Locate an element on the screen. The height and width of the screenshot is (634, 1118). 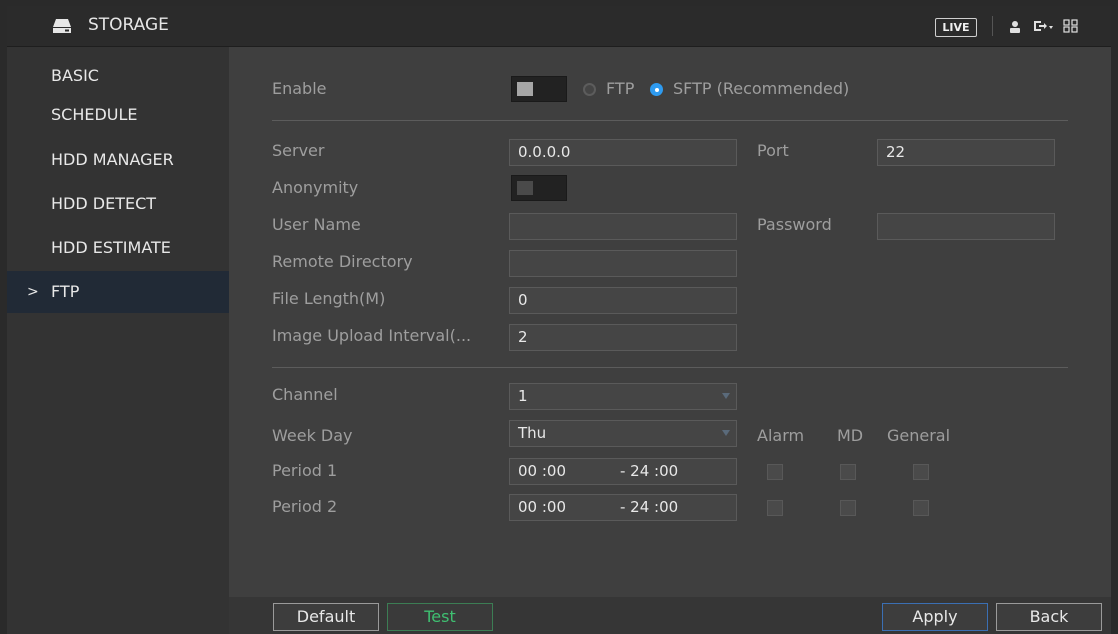
top-bar: STORAGE LIVE is located at coordinates (559, 26).